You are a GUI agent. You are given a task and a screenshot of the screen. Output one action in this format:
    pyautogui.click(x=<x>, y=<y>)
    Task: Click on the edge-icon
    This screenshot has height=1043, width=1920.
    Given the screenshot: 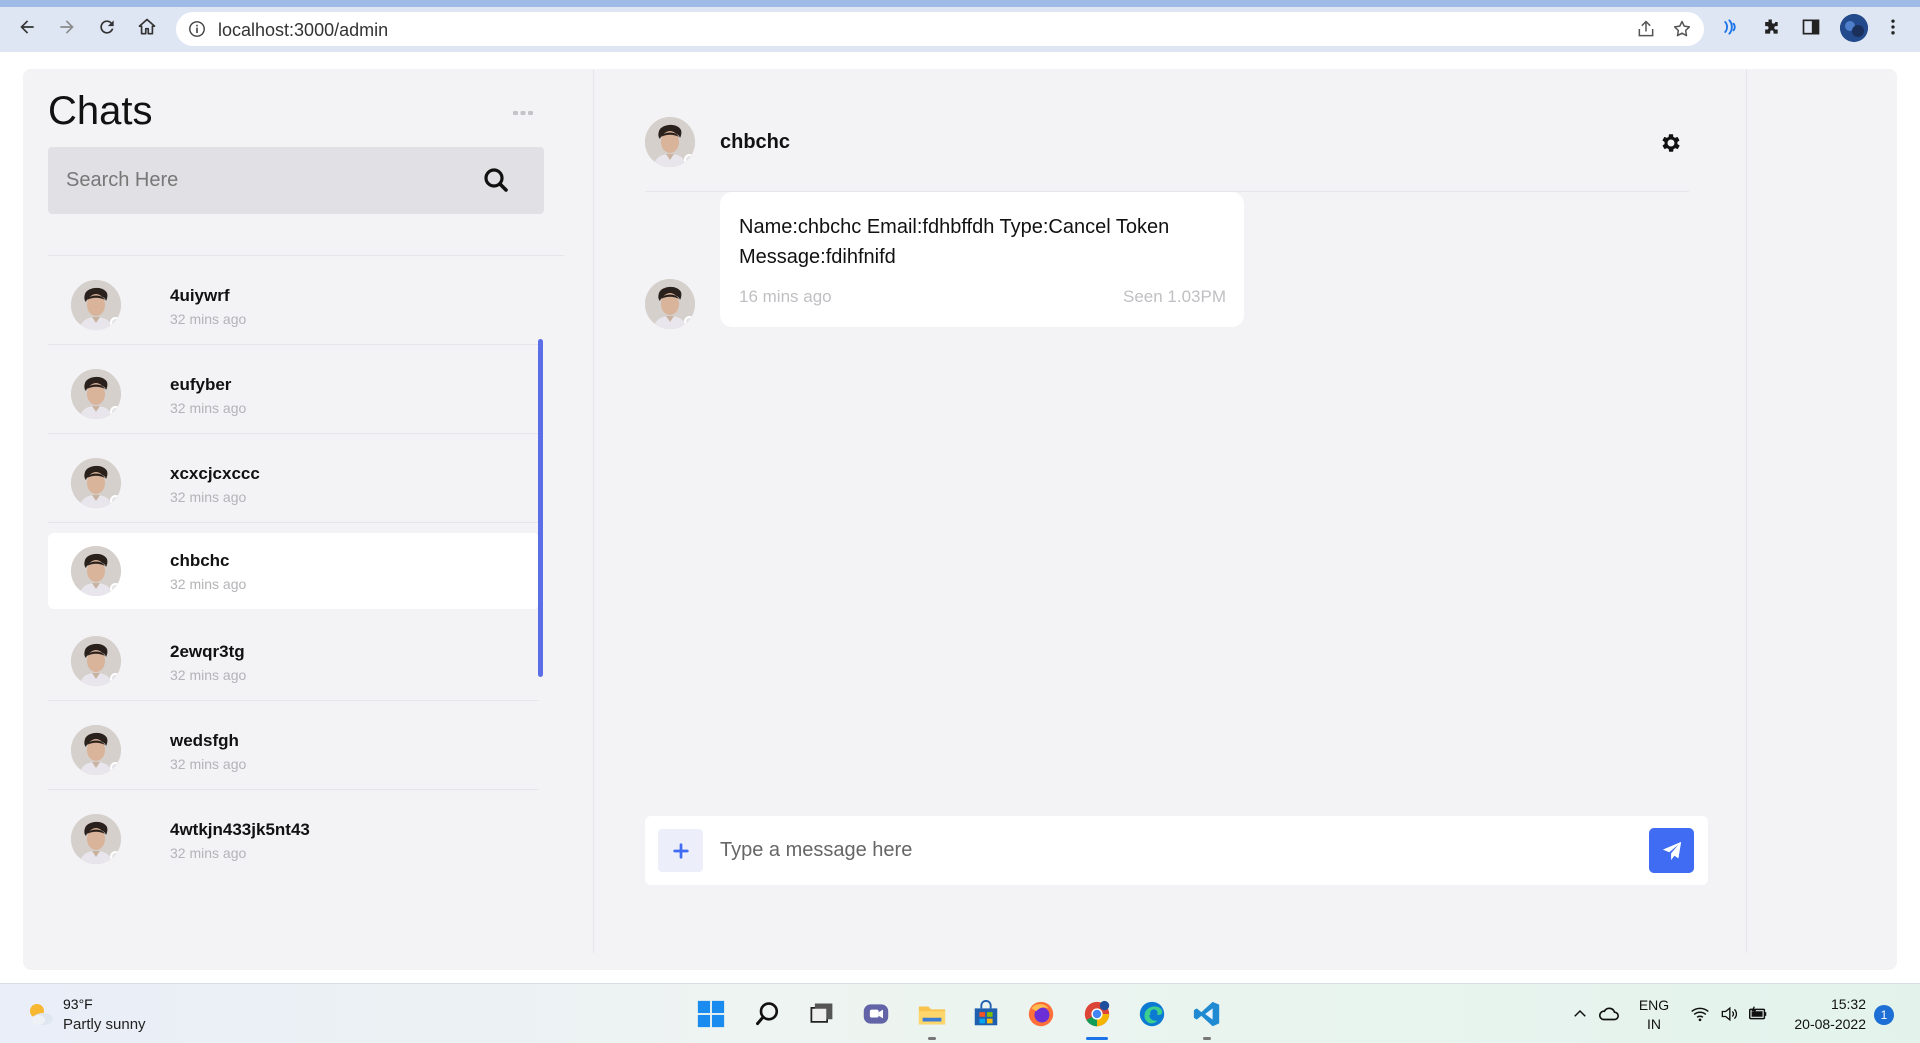 What is the action you would take?
    pyautogui.click(x=1152, y=1014)
    